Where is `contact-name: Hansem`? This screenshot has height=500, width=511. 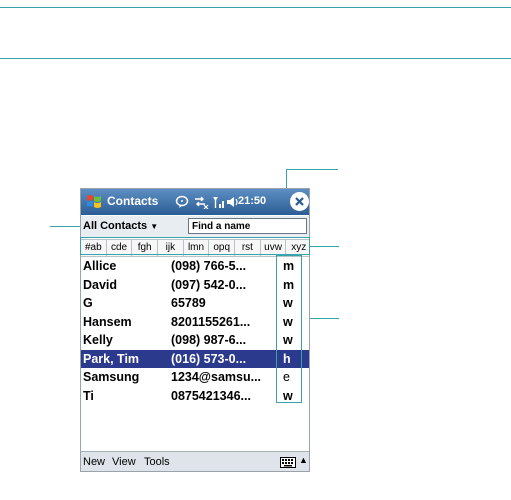
contact-name: Hansem is located at coordinates (107, 321).